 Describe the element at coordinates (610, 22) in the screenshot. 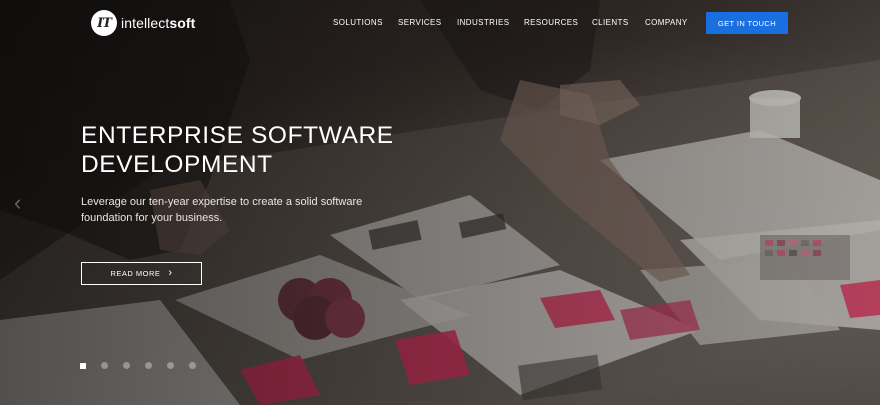

I see `nav-item-clients: CLIENTS` at that location.